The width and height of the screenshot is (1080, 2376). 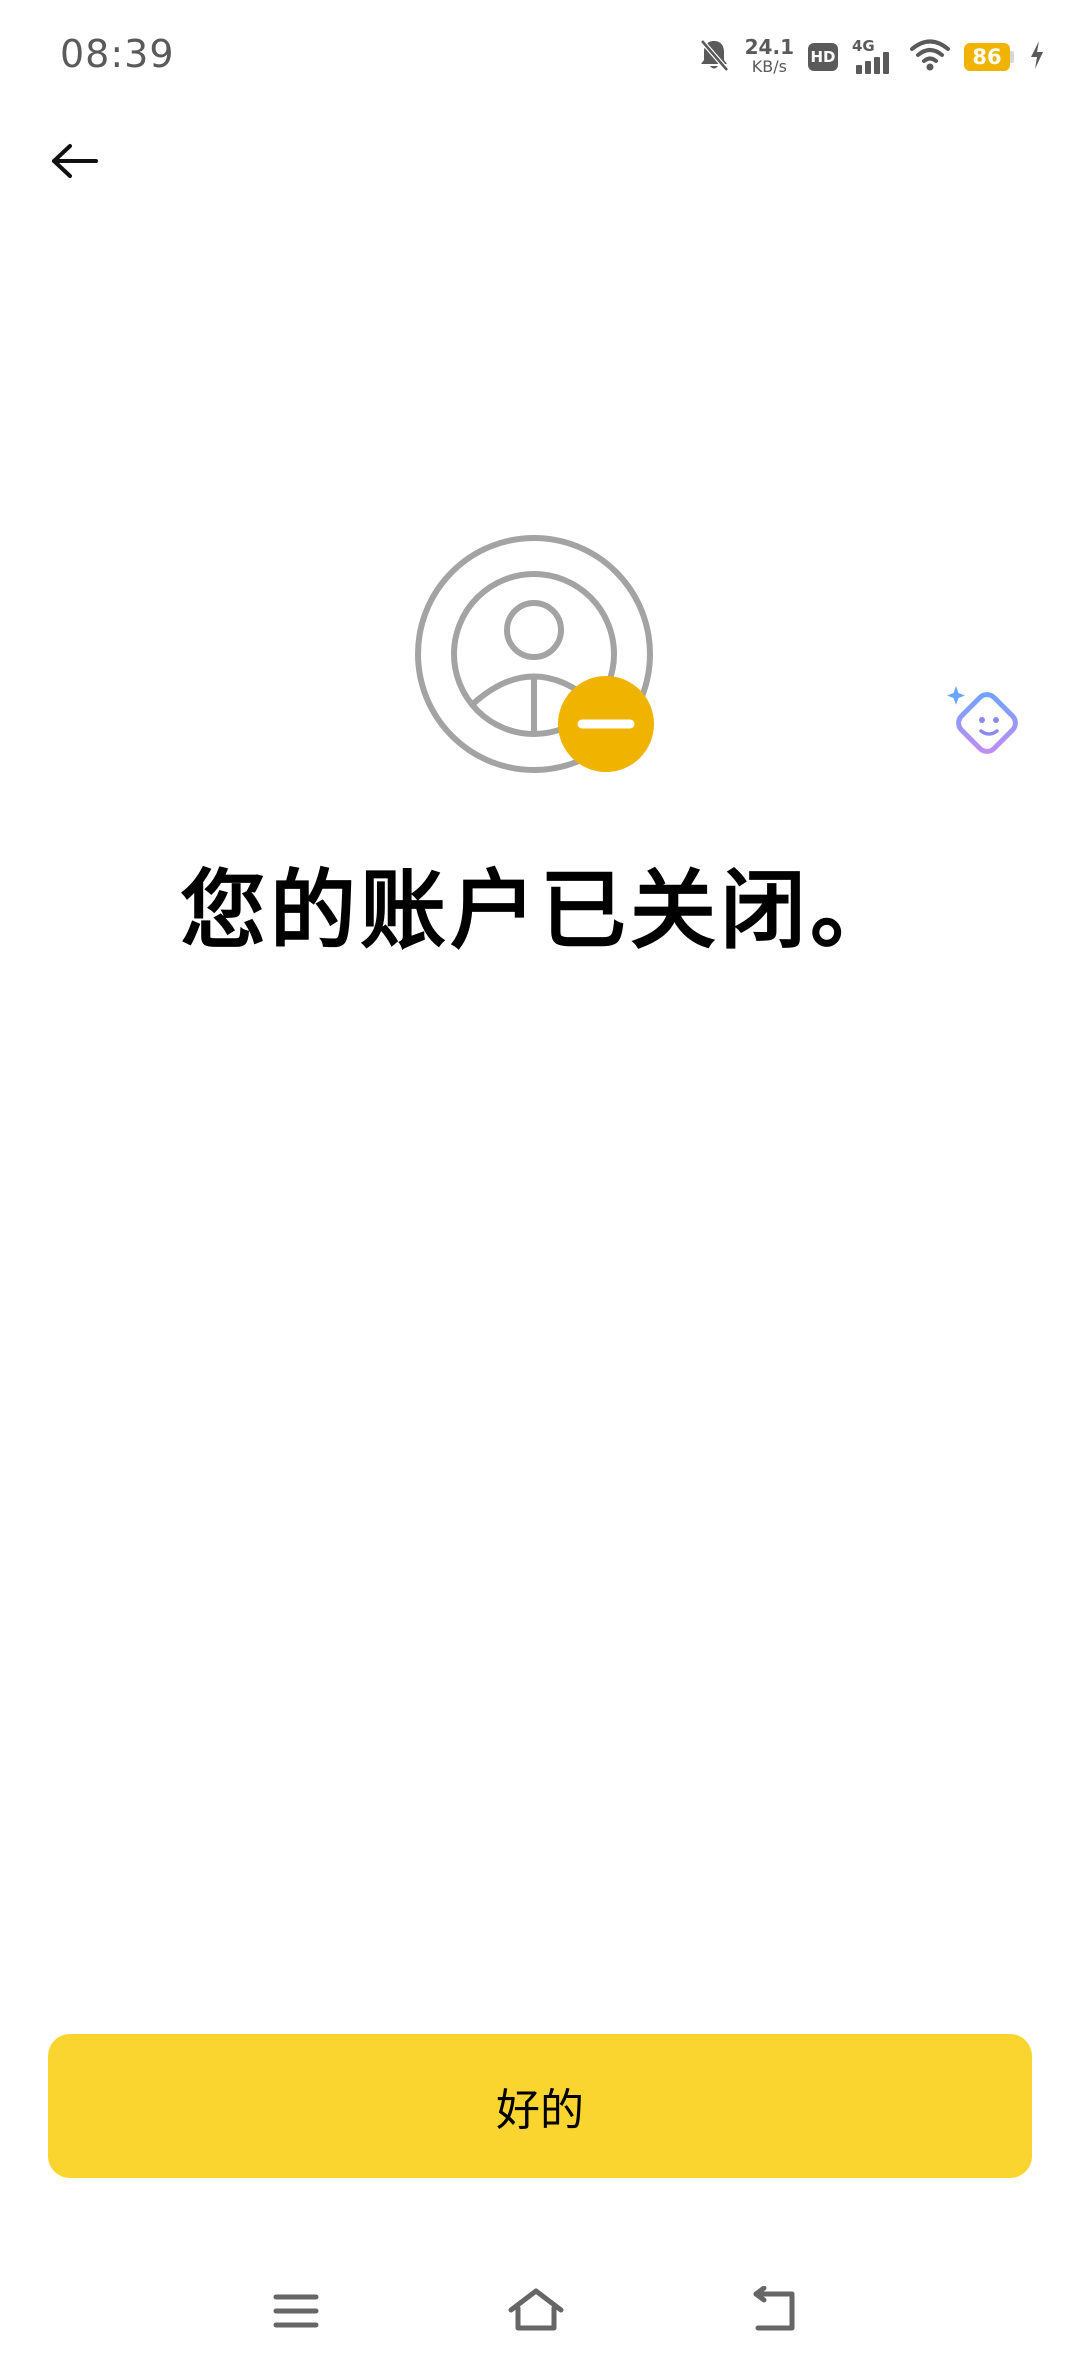 What do you see at coordinates (984, 724) in the screenshot?
I see `assistant-float-button` at bounding box center [984, 724].